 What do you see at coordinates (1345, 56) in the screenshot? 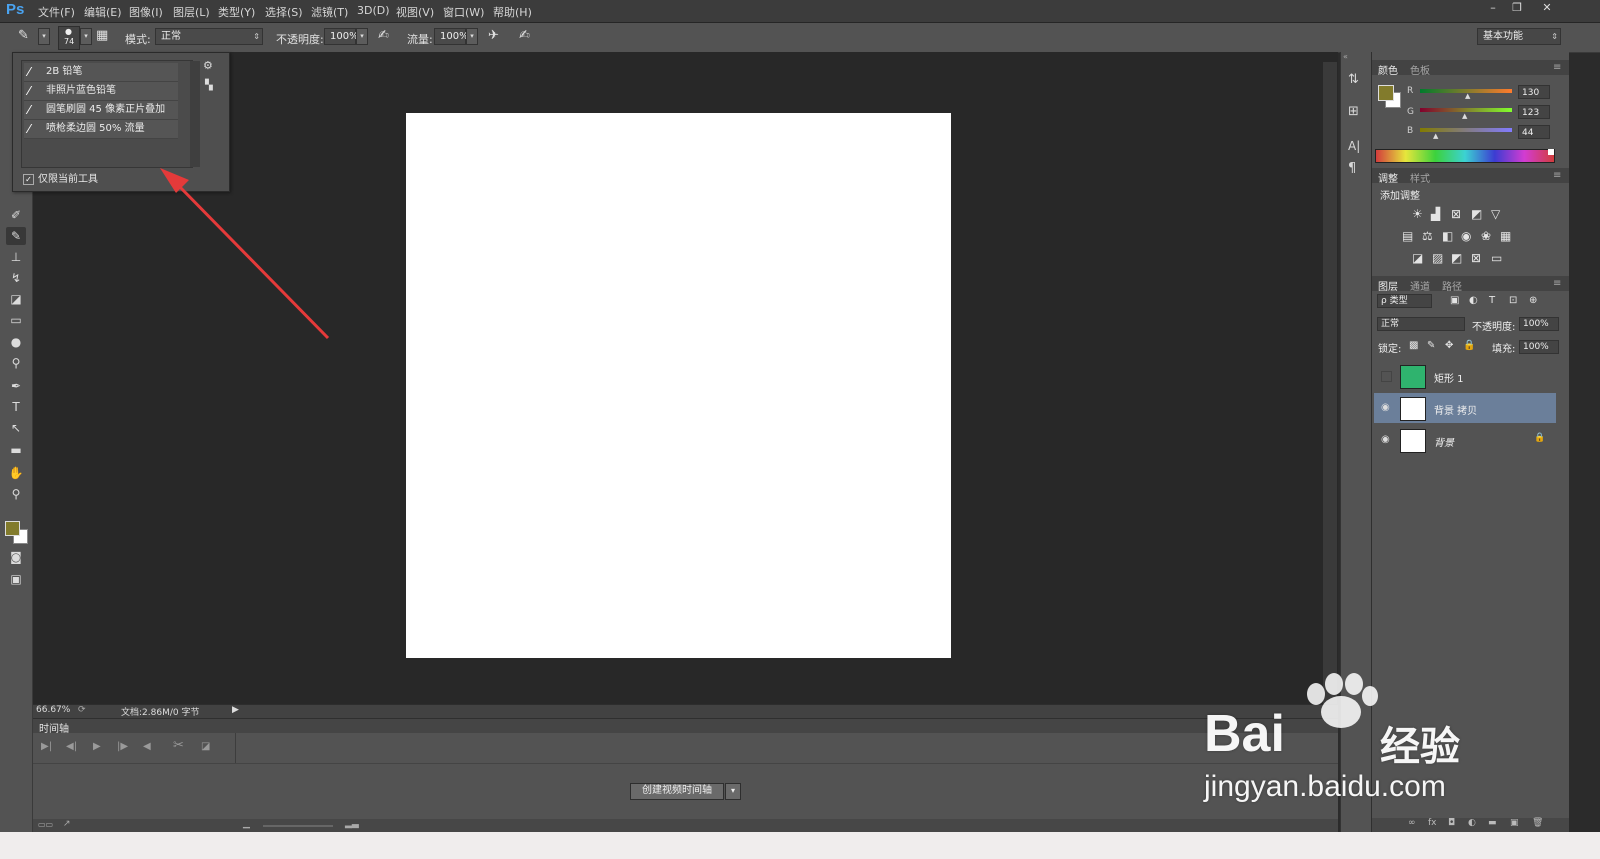
I see `collapse-icon: «` at bounding box center [1345, 56].